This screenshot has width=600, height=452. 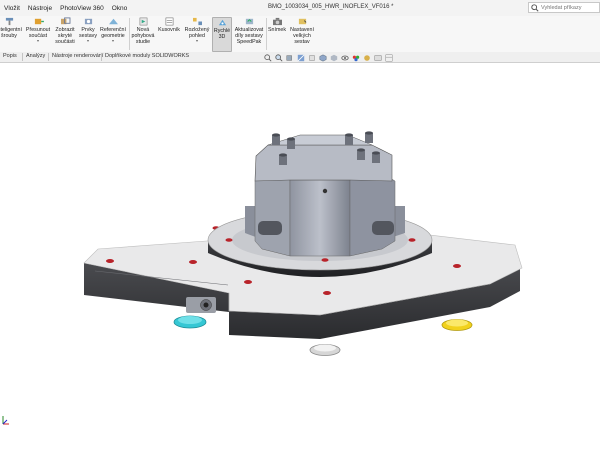 I want to click on menu-list: Vložit Nástroje PhotoView 360 Okno, so click(x=65, y=8).